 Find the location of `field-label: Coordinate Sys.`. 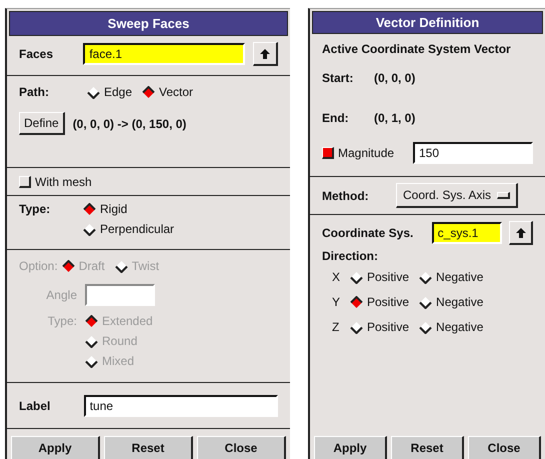

field-label: Coordinate Sys. is located at coordinates (368, 233).